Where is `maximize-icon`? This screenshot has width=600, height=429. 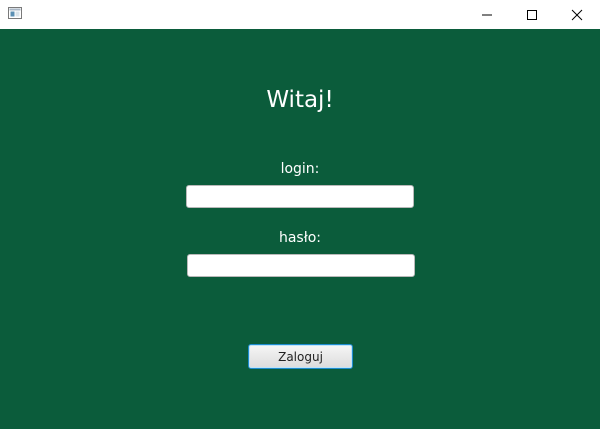
maximize-icon is located at coordinates (532, 14).